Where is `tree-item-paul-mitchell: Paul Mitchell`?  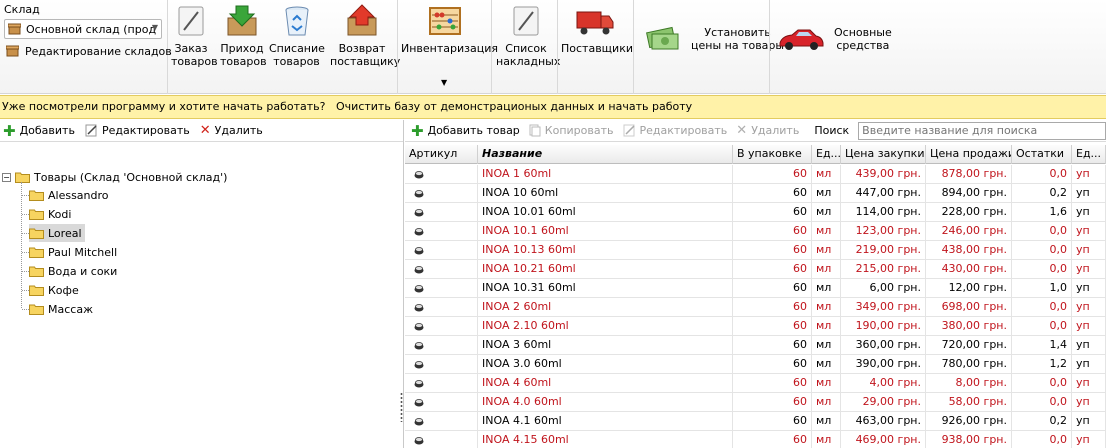
tree-item-paul-mitchell: Paul Mitchell is located at coordinates (73, 252).